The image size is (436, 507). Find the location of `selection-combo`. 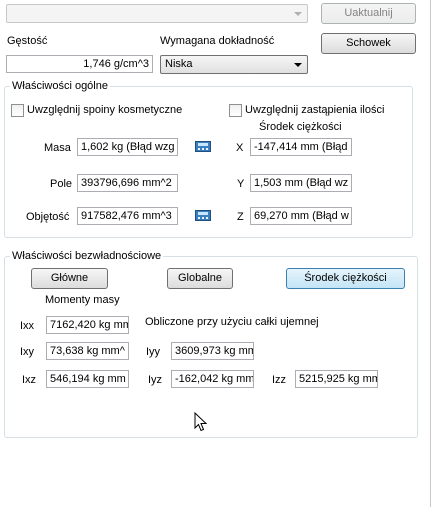

selection-combo is located at coordinates (157, 13).